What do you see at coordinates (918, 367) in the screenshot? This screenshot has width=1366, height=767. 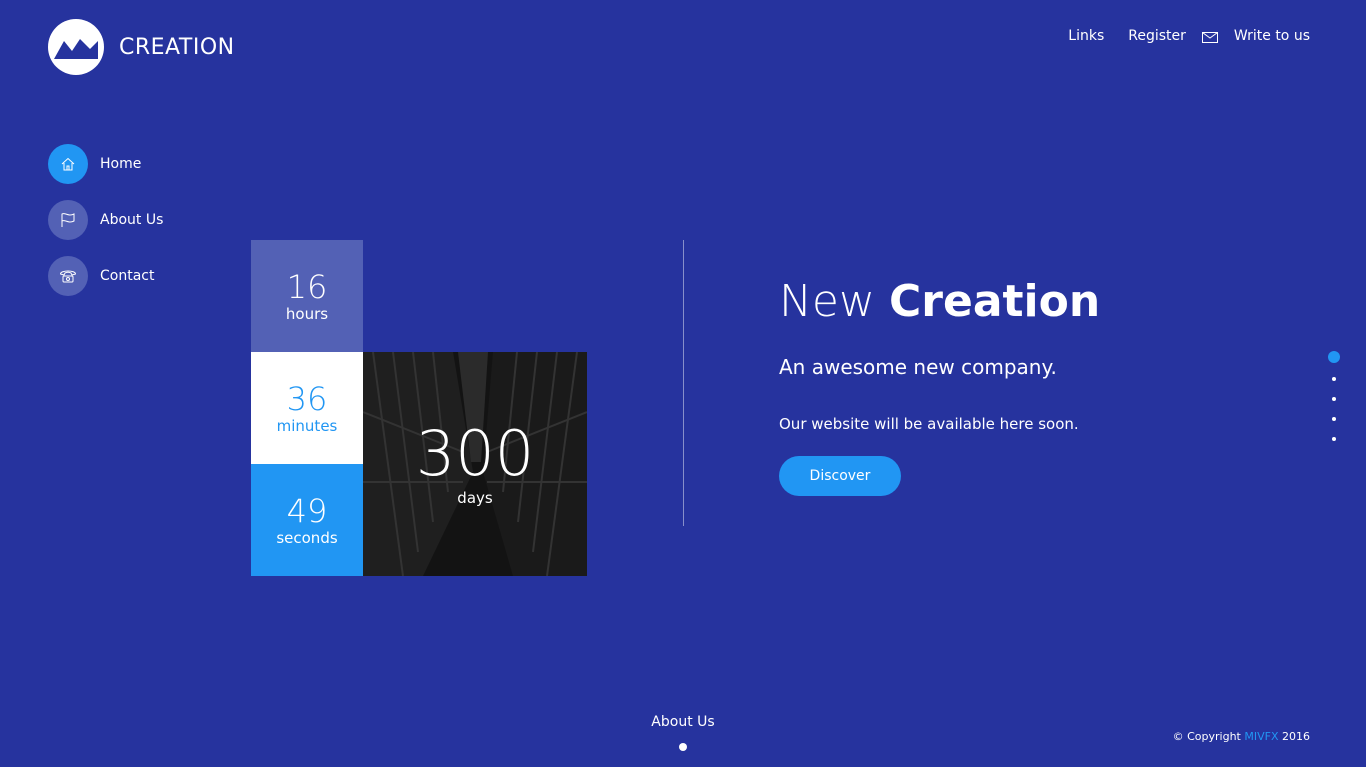 I see `hero-subtitle: An awesome new company.` at bounding box center [918, 367].